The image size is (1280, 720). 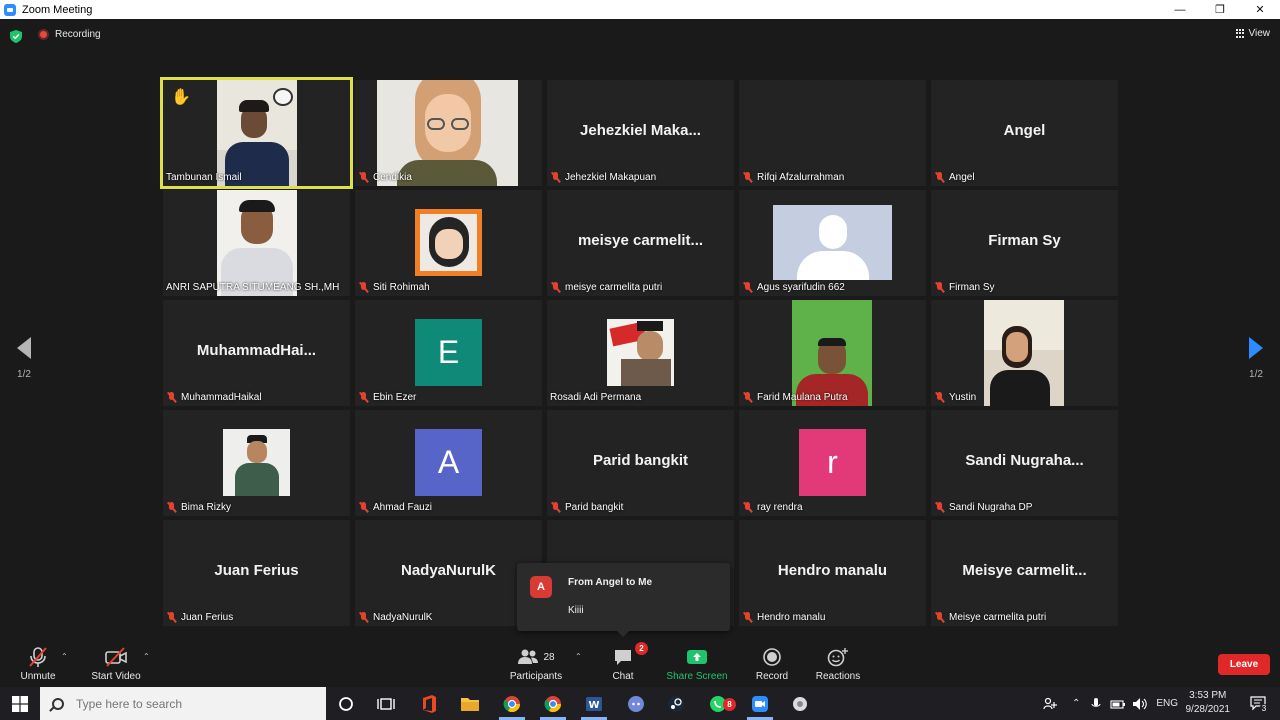 What do you see at coordinates (429, 704) in the screenshot?
I see `office-app-button` at bounding box center [429, 704].